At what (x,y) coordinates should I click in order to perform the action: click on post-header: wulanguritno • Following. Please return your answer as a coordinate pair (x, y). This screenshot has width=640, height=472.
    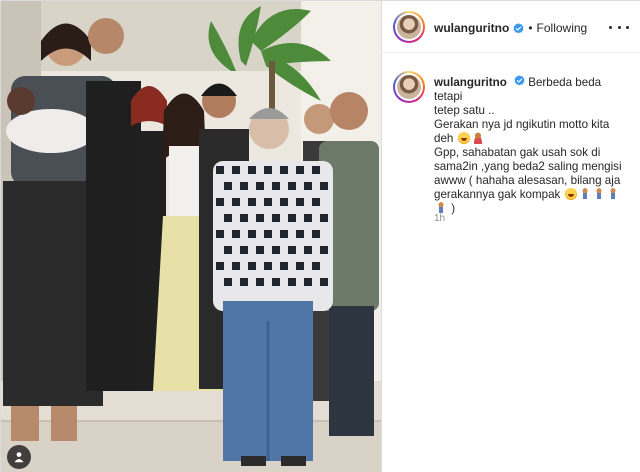
    Looking at the image, I should click on (511, 27).